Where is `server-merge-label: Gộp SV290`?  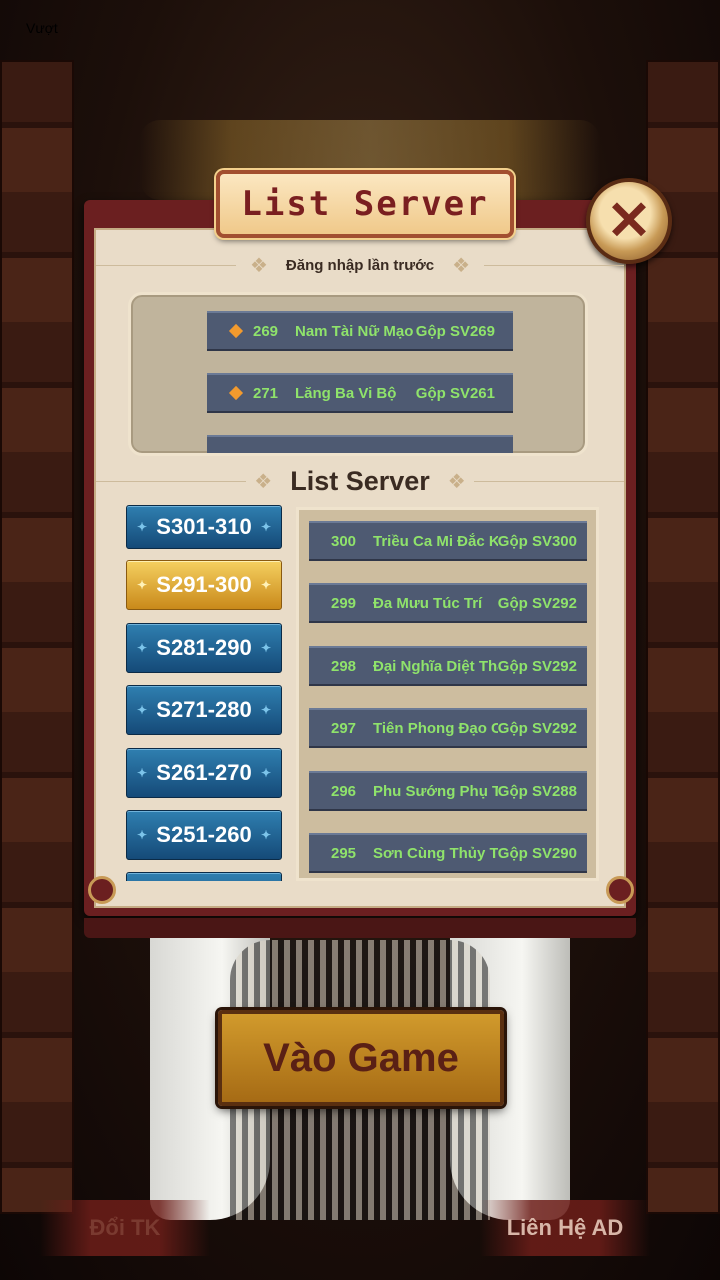 server-merge-label: Gộp SV290 is located at coordinates (537, 853).